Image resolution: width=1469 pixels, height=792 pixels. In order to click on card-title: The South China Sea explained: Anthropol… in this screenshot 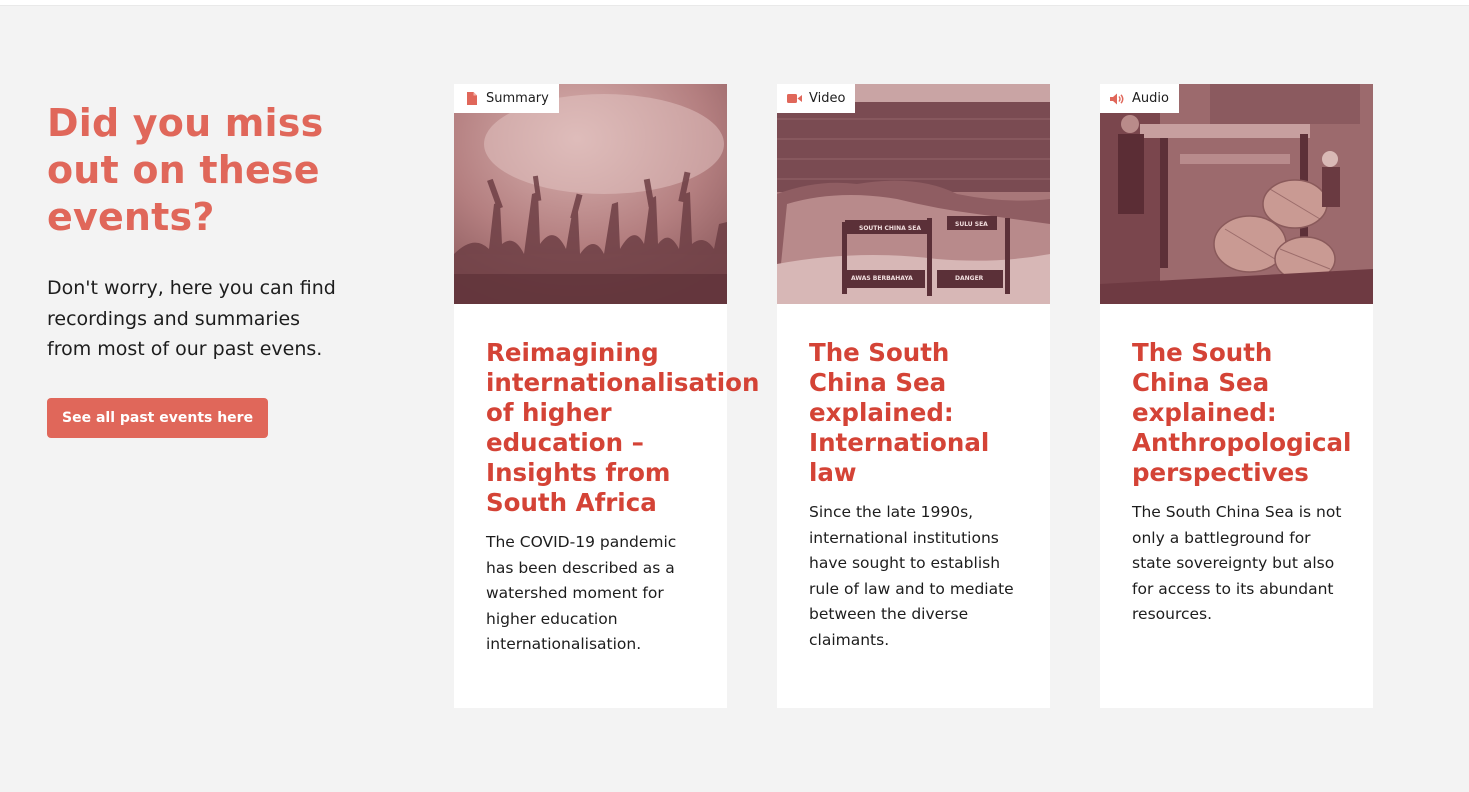, I will do `click(1242, 413)`.